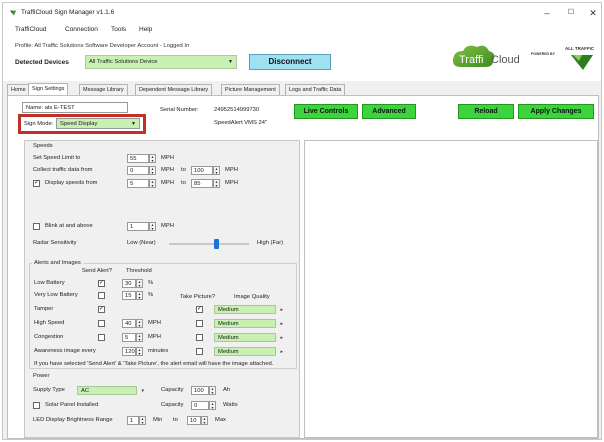 The width and height of the screenshot is (604, 442). Describe the element at coordinates (139, 283) in the screenshot. I see `low-battery-stepper: ▲ ▼` at that location.